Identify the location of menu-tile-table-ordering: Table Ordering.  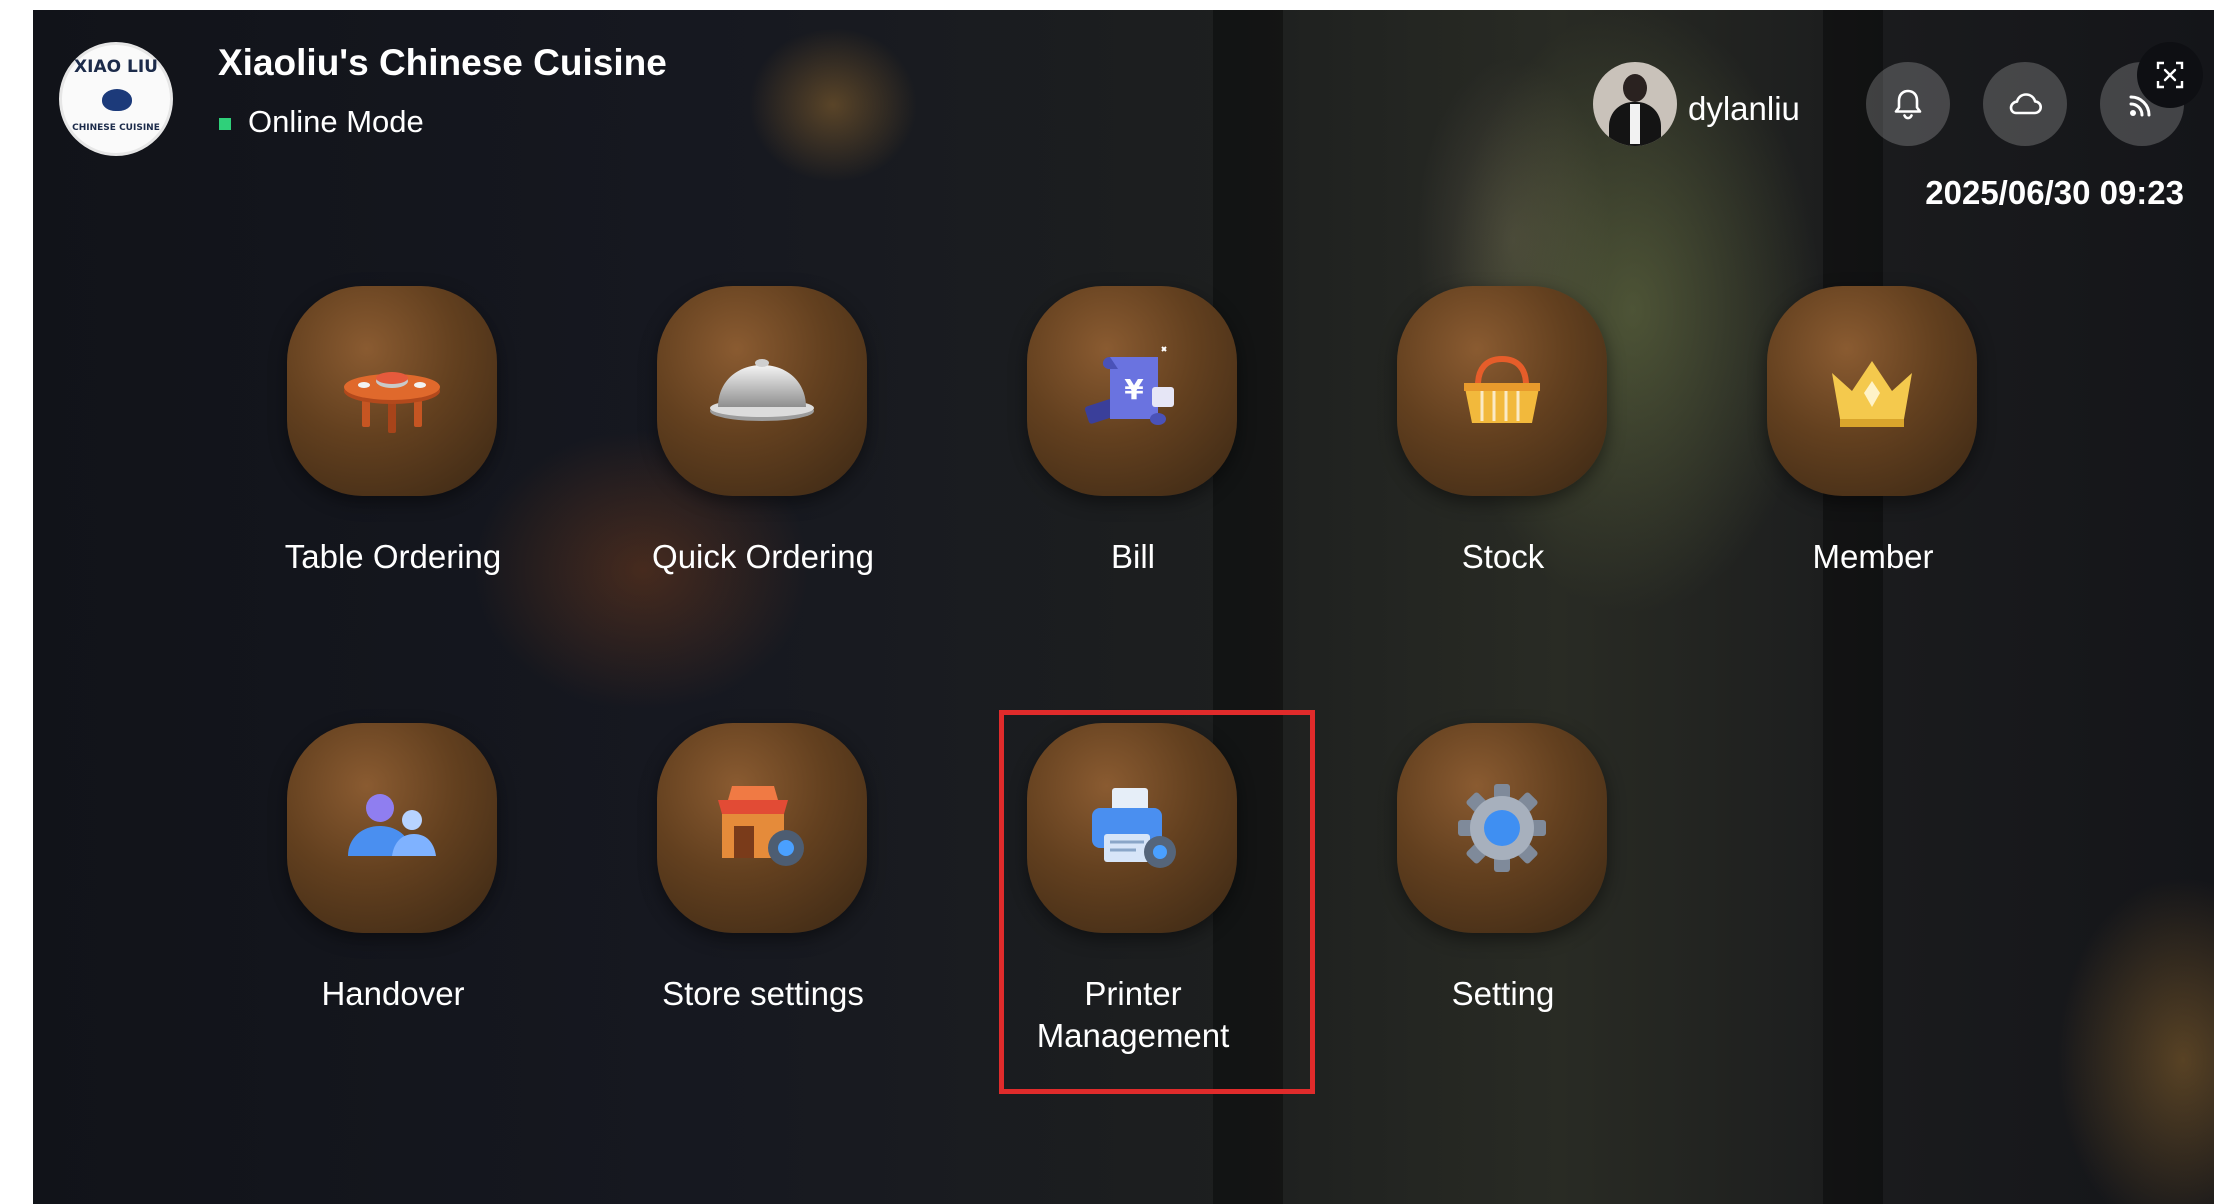
(393, 456).